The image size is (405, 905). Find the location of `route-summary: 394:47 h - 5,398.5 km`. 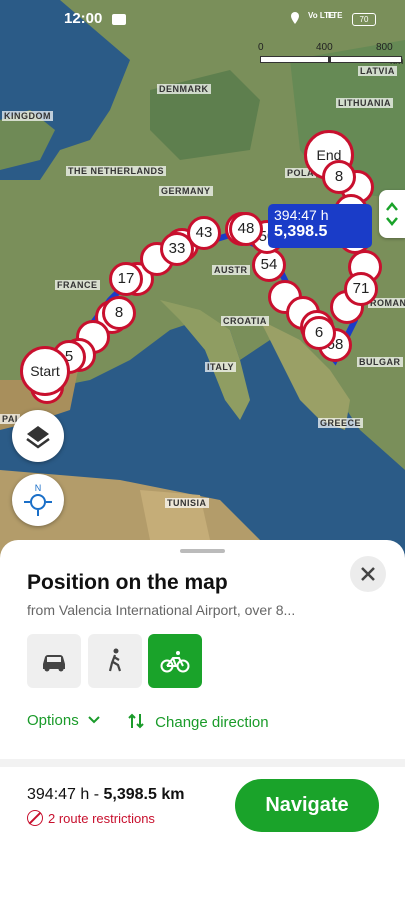

route-summary: 394:47 h - 5,398.5 km is located at coordinates (105, 795).